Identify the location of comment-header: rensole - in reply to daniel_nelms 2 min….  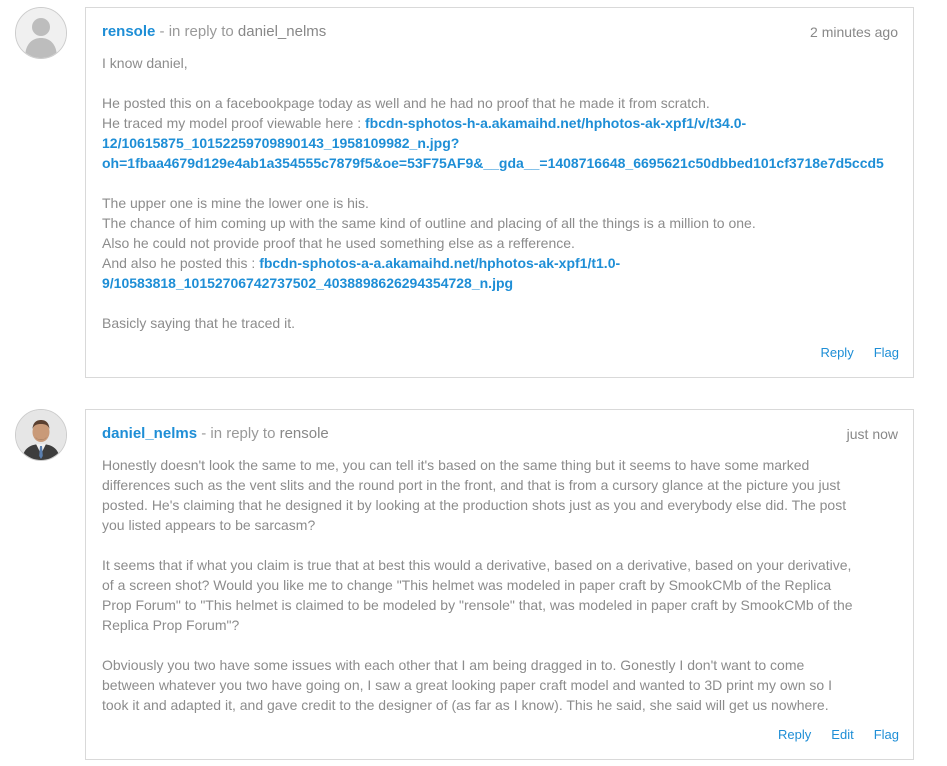
(500, 33).